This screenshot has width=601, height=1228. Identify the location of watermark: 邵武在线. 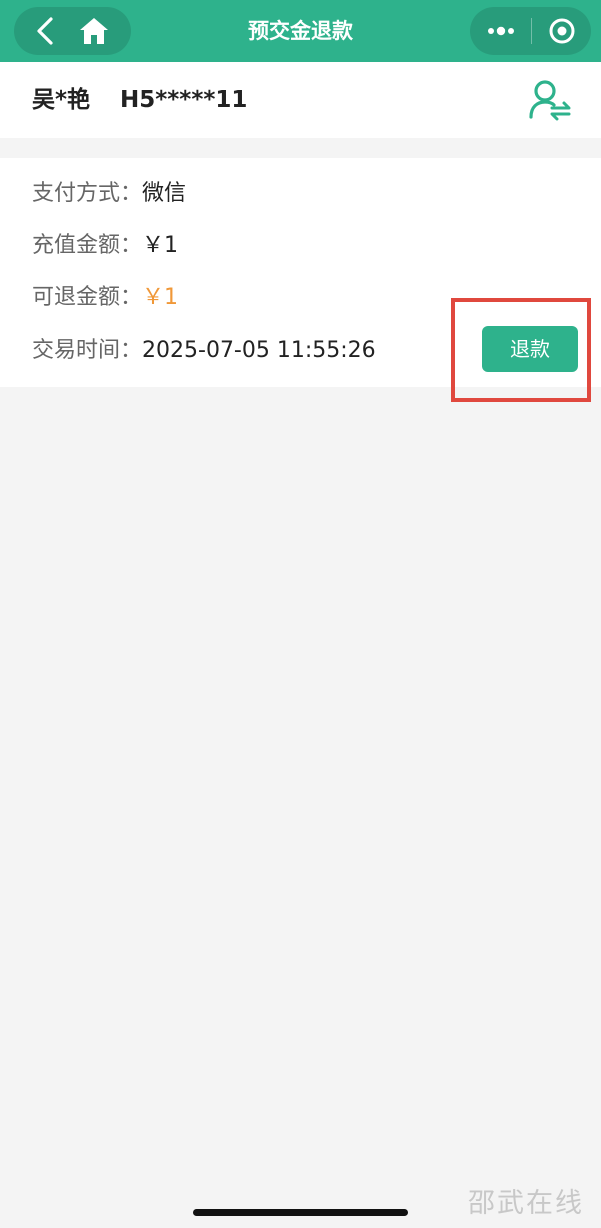
(526, 1203).